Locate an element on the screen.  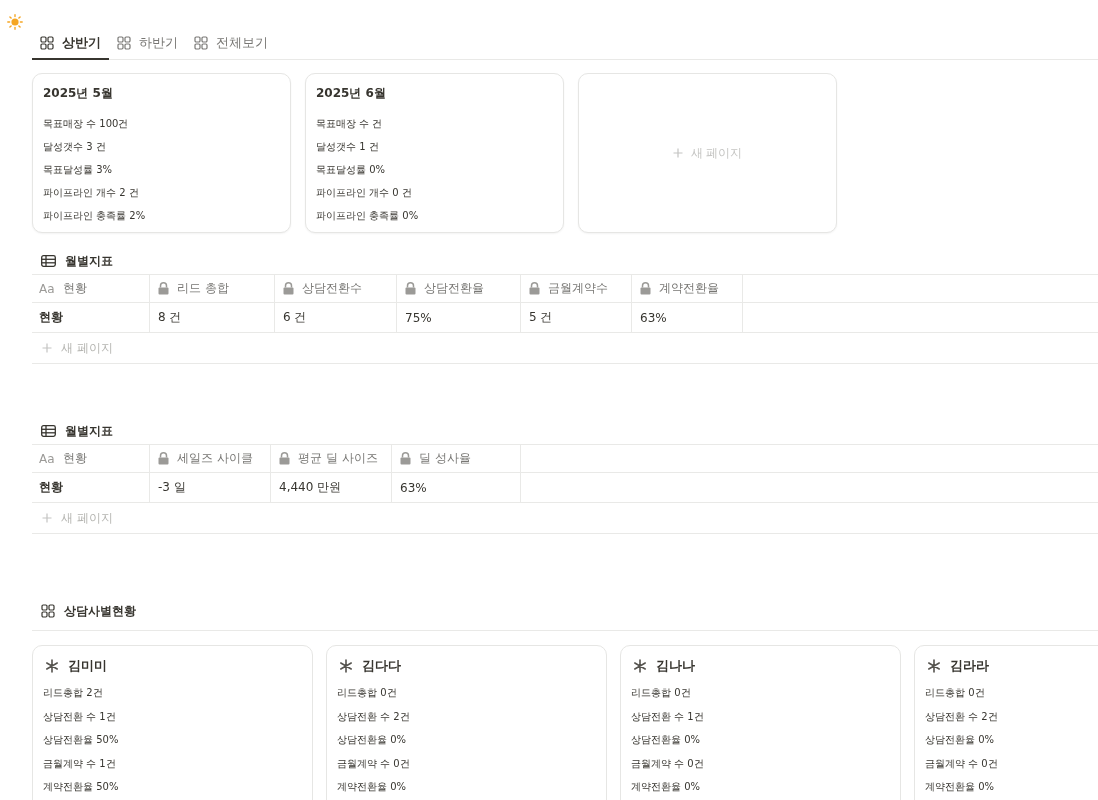
card-property: 목표매장 수 100건 is located at coordinates (86, 124).